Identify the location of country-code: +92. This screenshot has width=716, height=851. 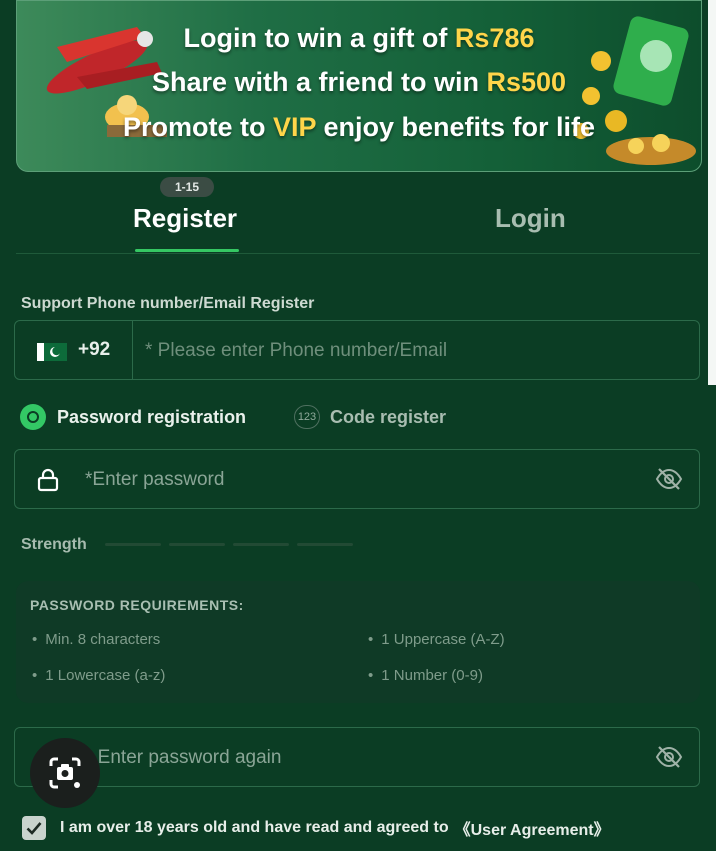
(94, 349).